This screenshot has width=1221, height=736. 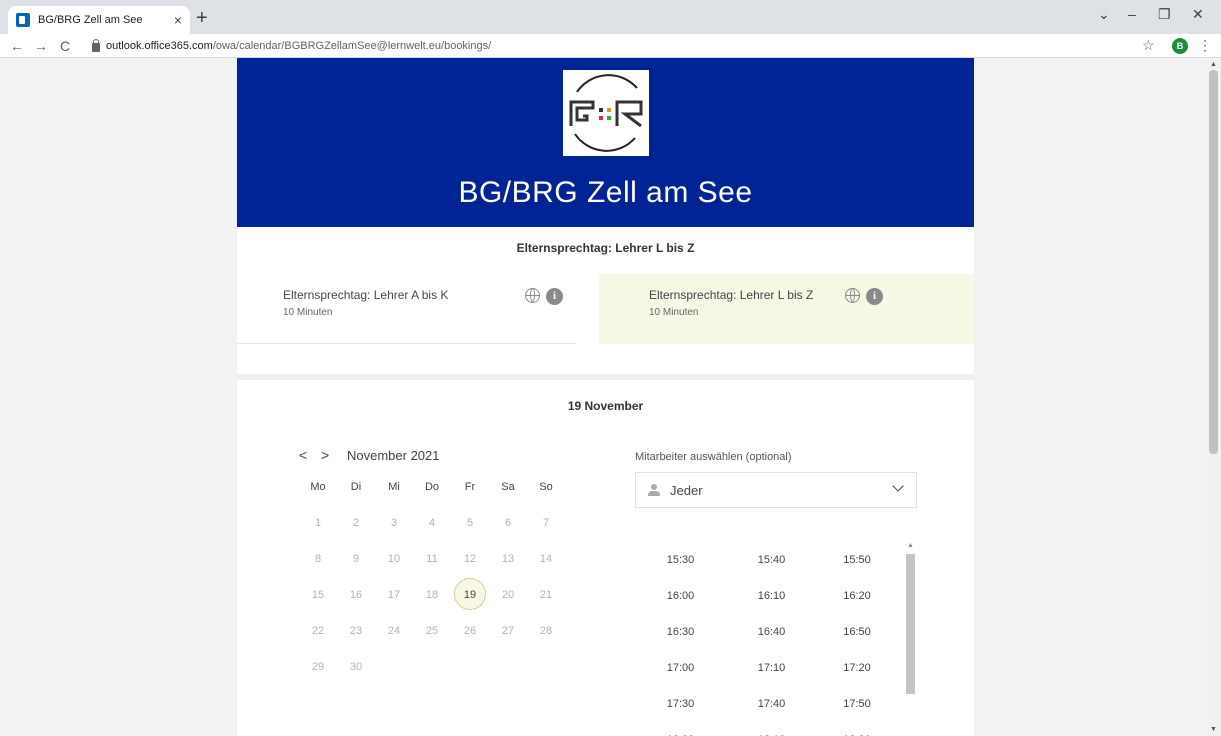 I want to click on time-slot: 15:50, so click(x=857, y=560).